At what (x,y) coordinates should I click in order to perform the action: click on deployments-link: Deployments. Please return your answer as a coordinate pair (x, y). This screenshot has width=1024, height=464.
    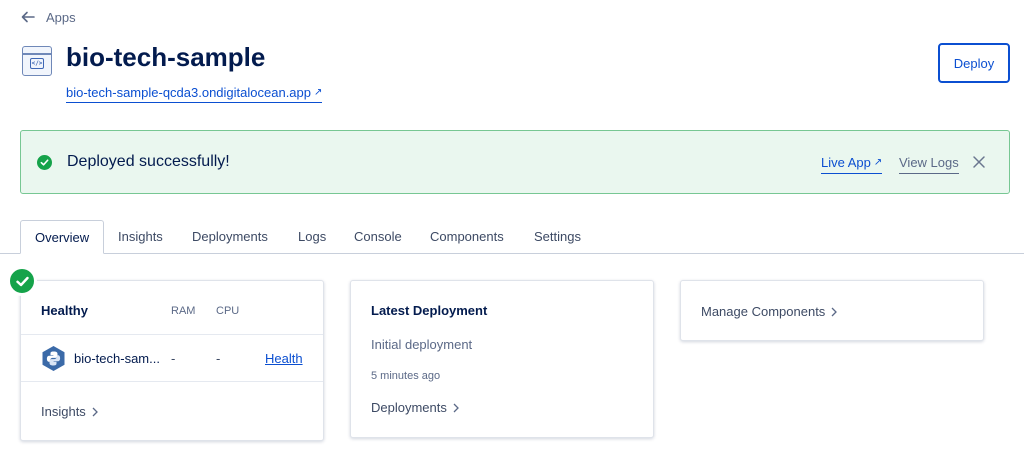
    Looking at the image, I should click on (415, 407).